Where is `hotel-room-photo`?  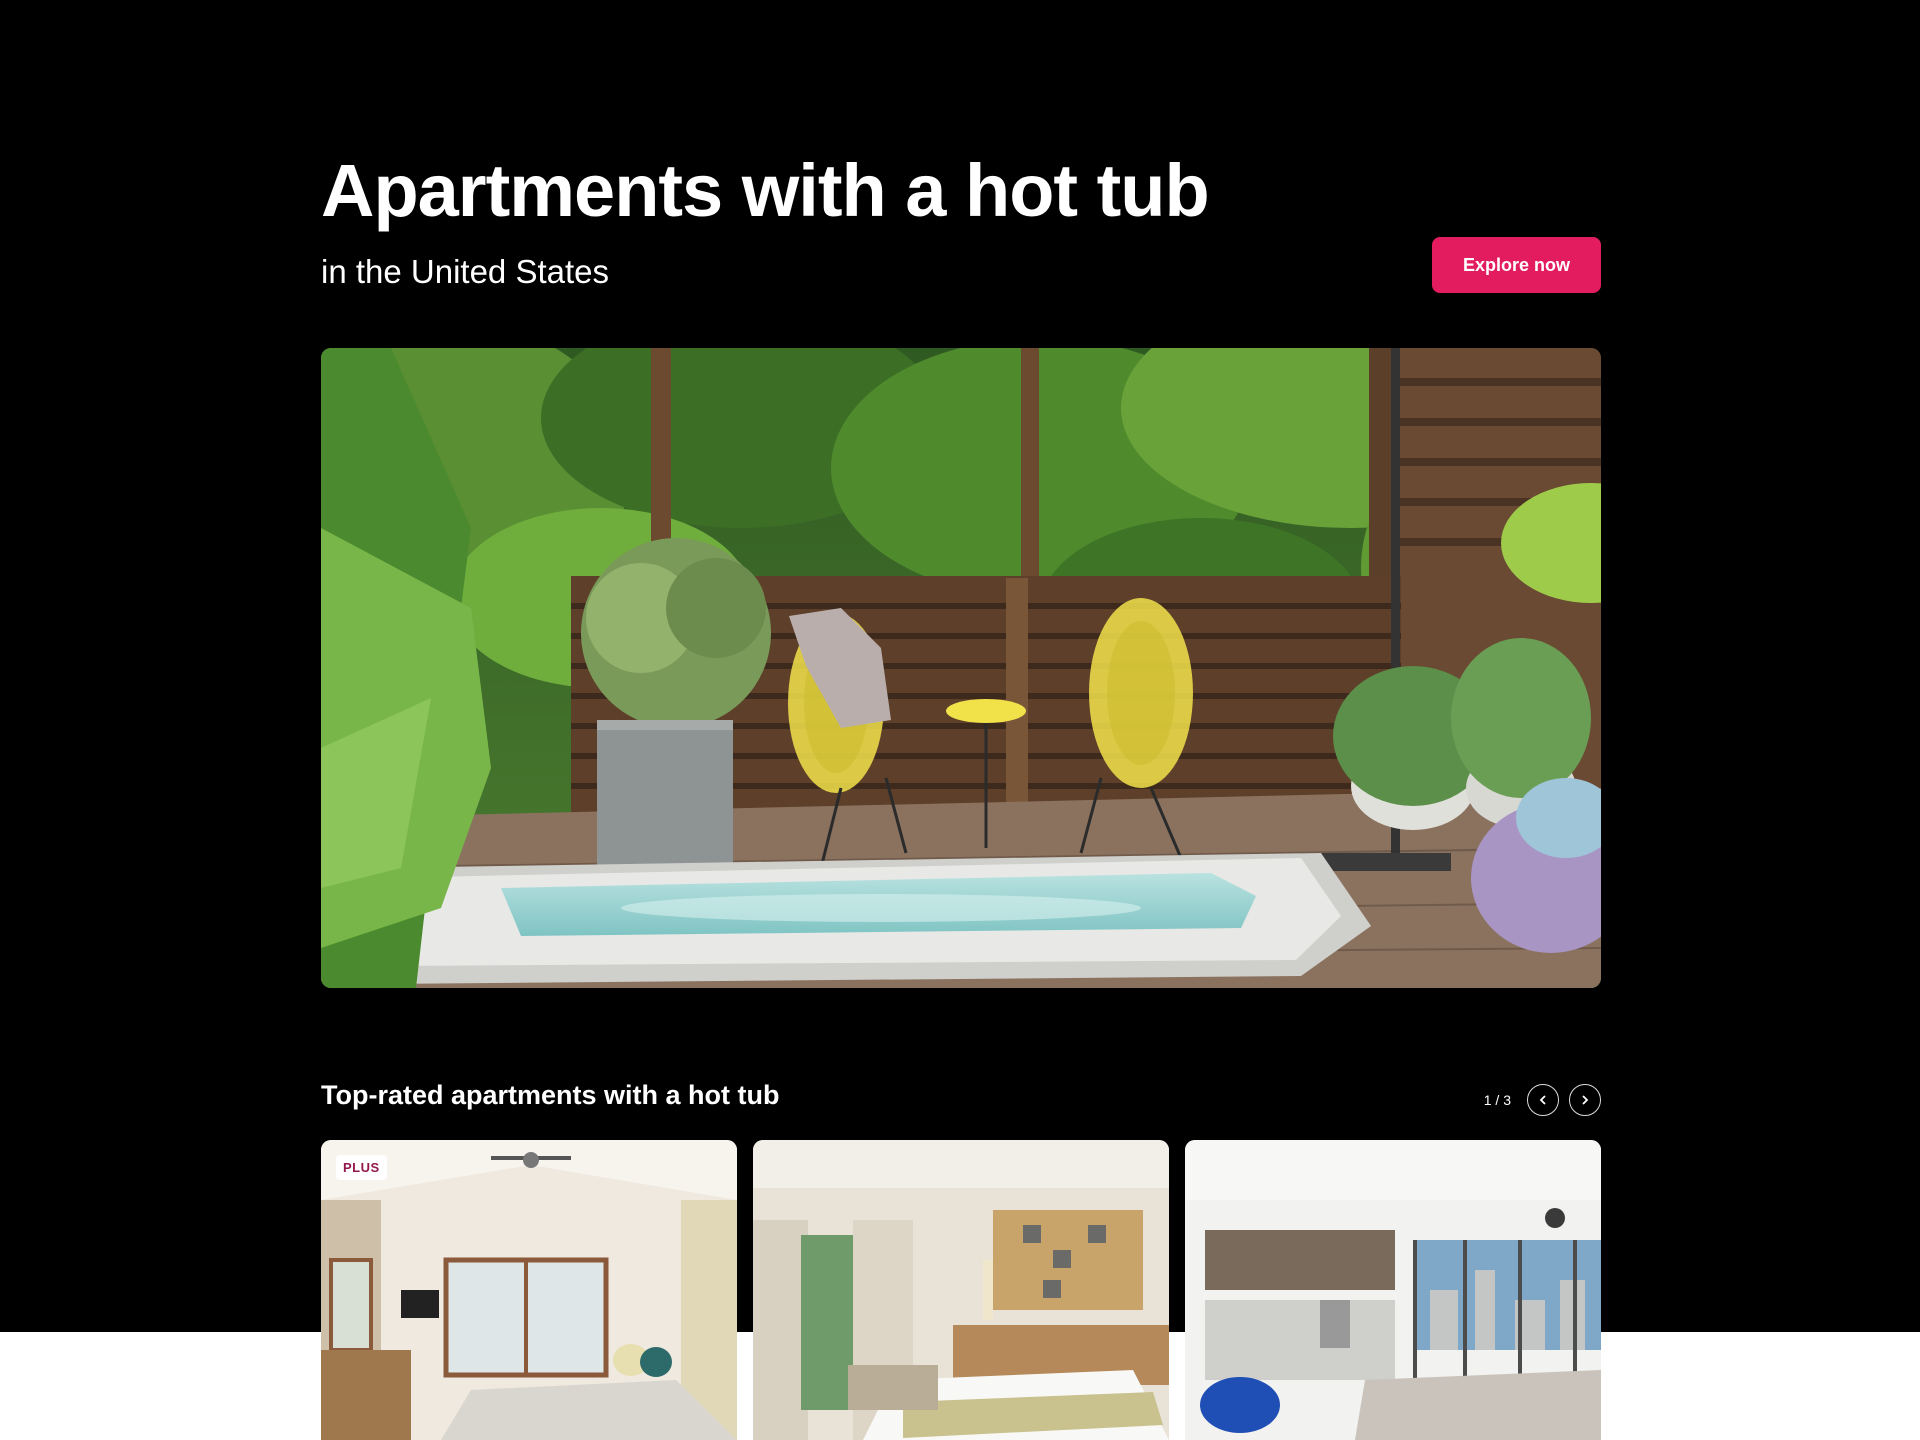
hotel-room-photo is located at coordinates (961, 1290).